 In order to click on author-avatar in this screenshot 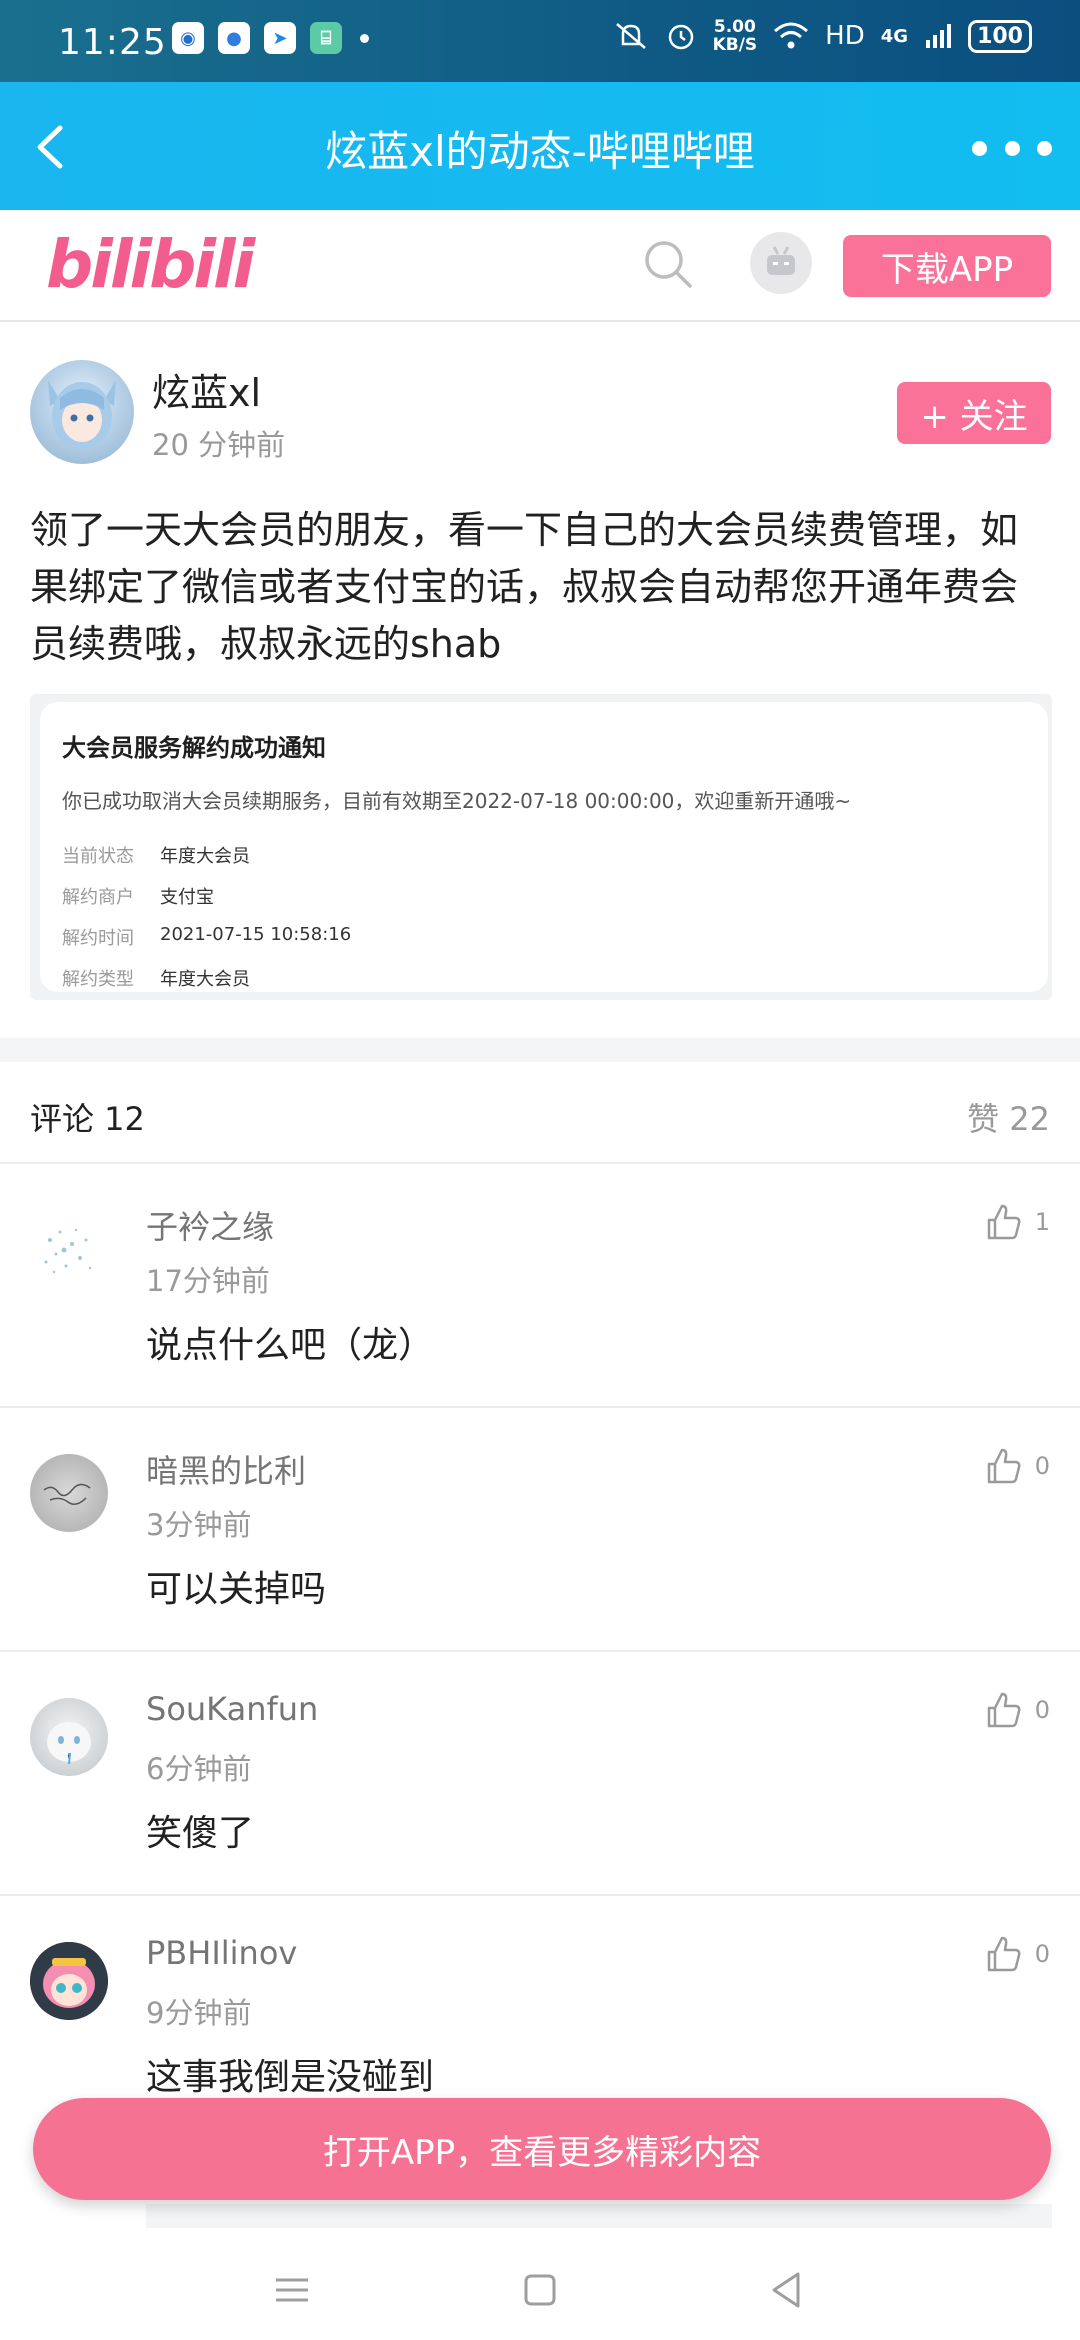, I will do `click(82, 412)`.